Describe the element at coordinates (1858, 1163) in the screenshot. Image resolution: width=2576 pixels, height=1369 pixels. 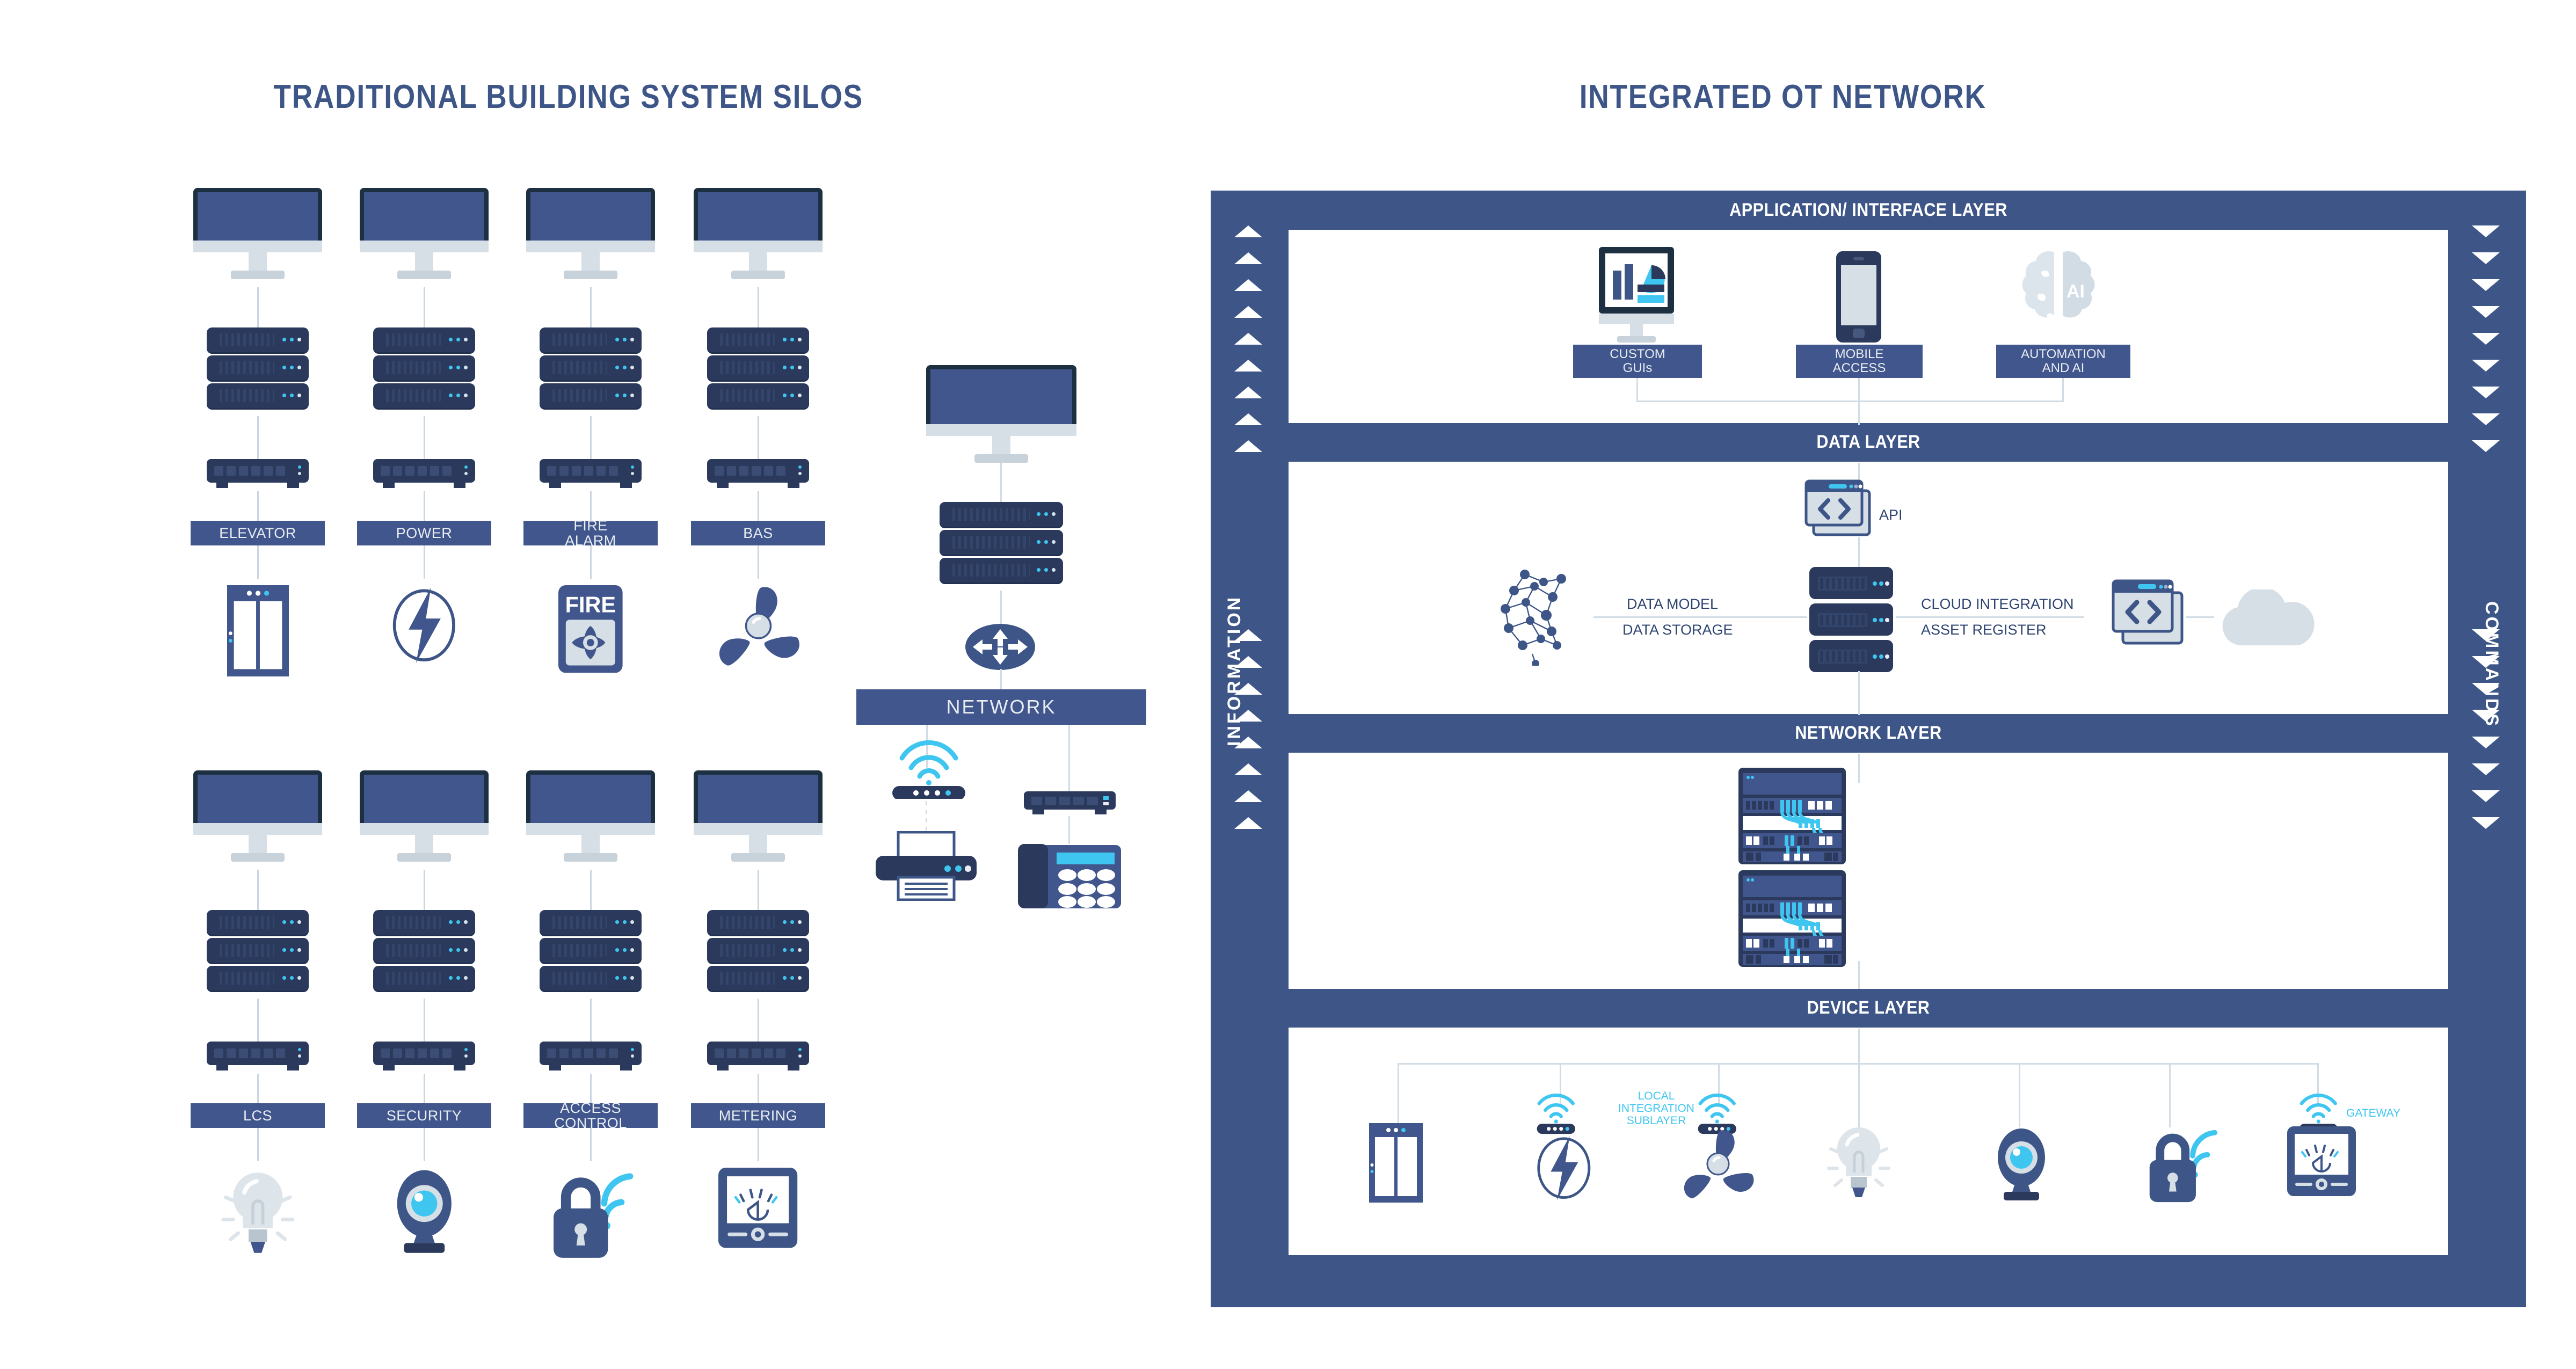
I see `lightbulb-icon` at that location.